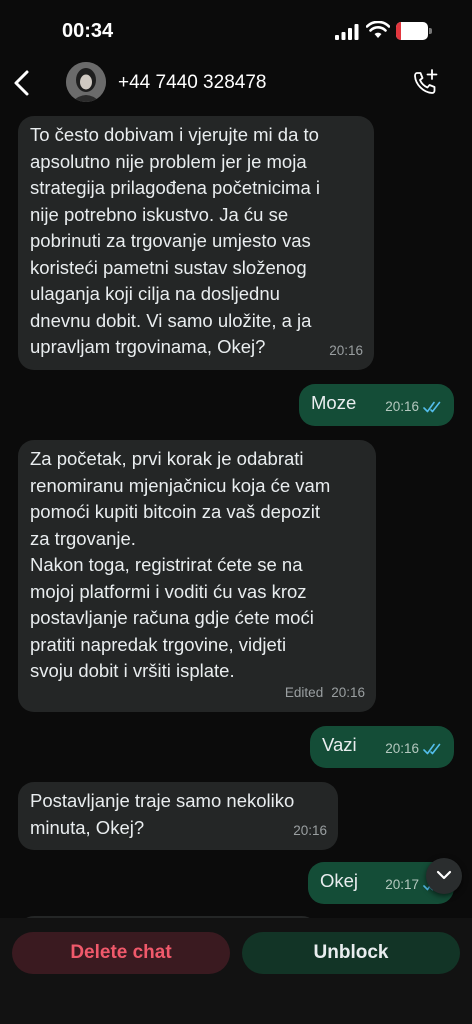  I want to click on message-outgoing: Moze 20:16, so click(376, 405).